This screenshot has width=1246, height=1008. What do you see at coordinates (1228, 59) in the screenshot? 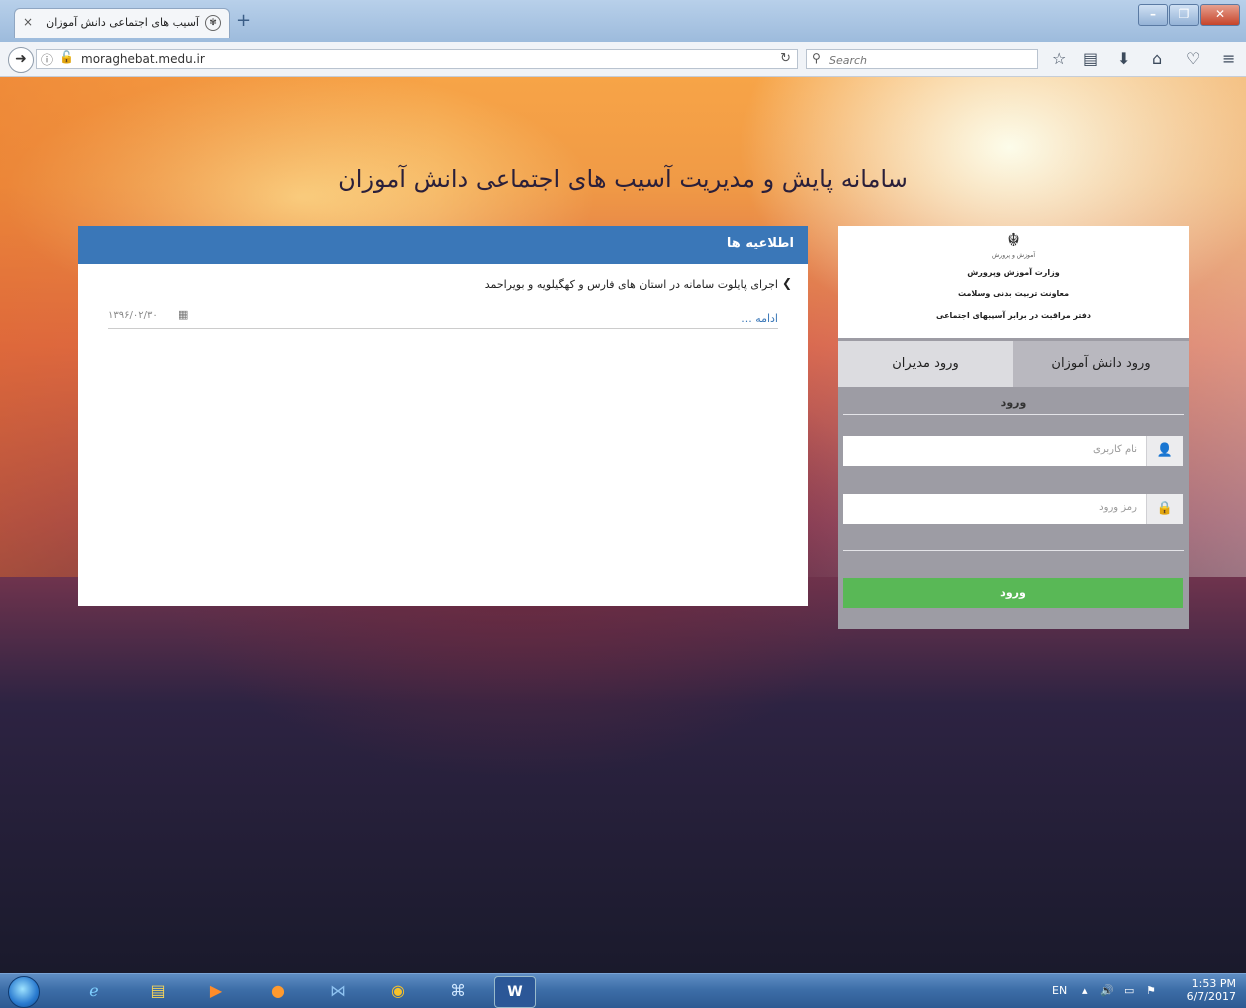
I see `menu-icon: ≡` at bounding box center [1228, 59].